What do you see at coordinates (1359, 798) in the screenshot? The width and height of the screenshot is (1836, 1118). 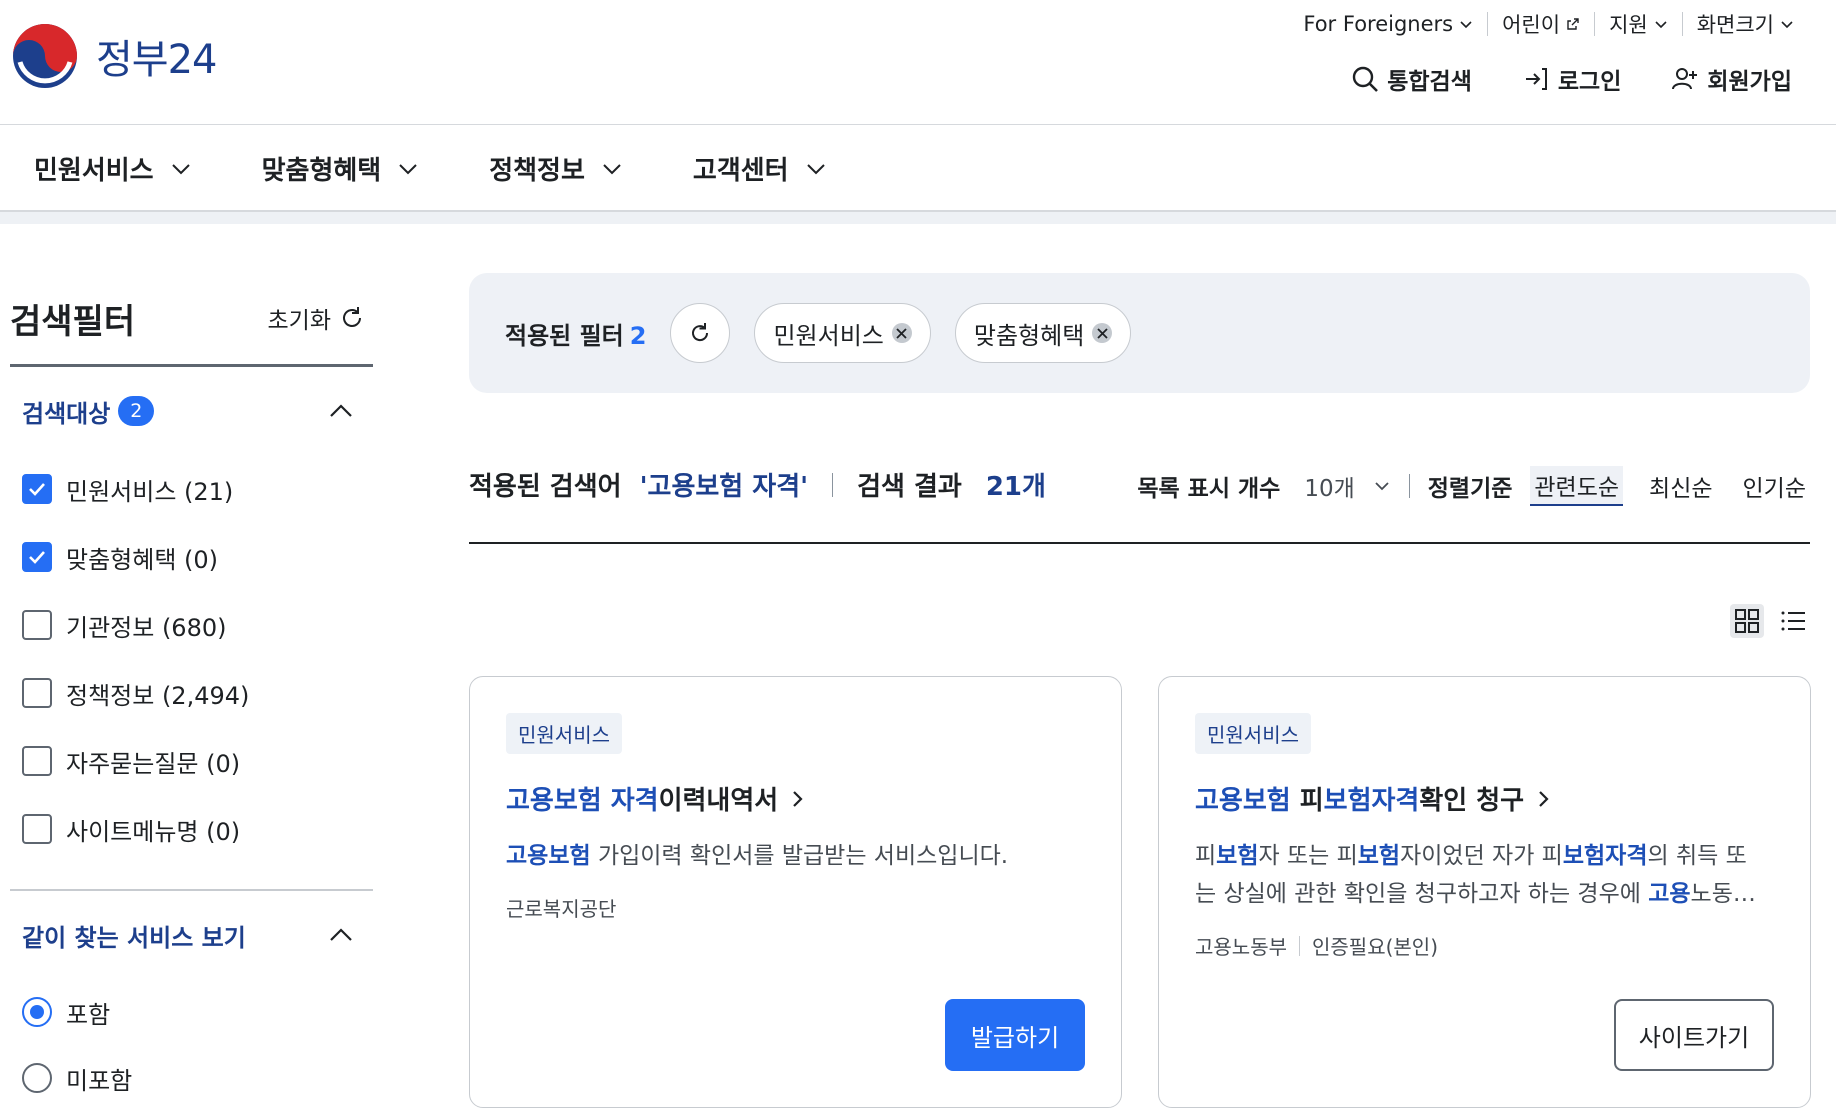 I see `card-title-text: 고용보험 피보험자격확인 청구` at bounding box center [1359, 798].